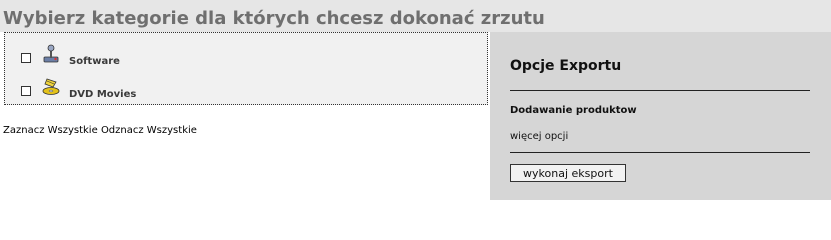 The width and height of the screenshot is (831, 240). What do you see at coordinates (26, 91) in the screenshot?
I see `category-checkbox-dvd-movies` at bounding box center [26, 91].